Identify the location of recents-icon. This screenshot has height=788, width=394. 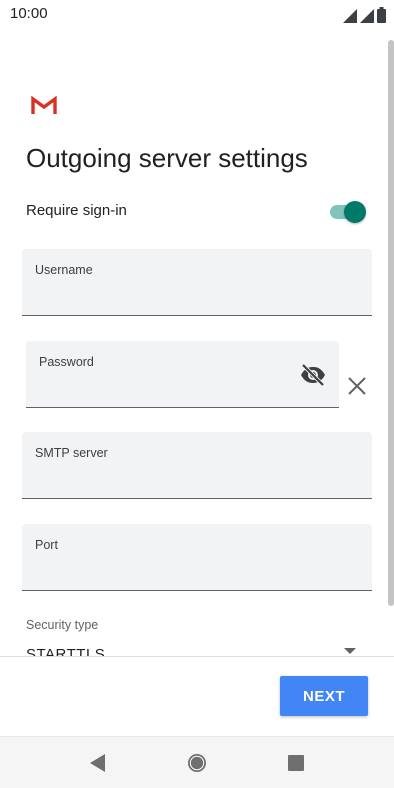
(296, 763).